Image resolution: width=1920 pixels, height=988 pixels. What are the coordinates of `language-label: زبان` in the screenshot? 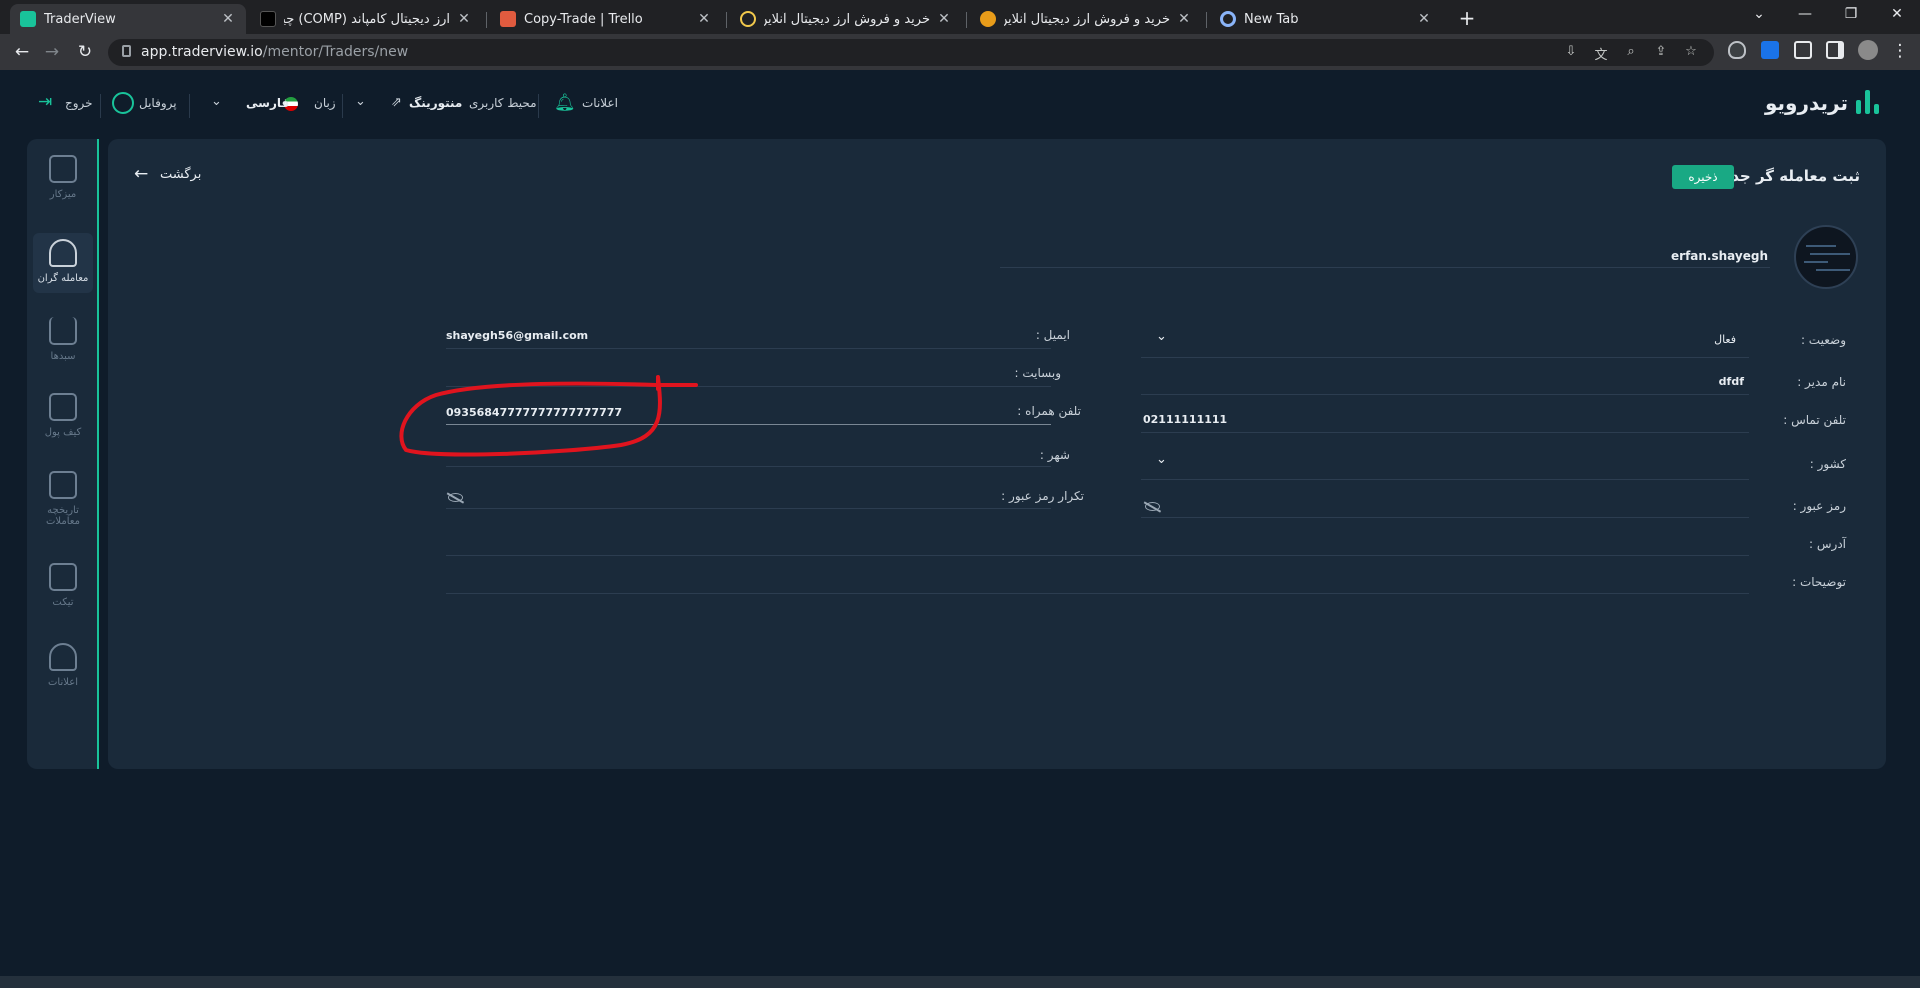 It's located at (325, 103).